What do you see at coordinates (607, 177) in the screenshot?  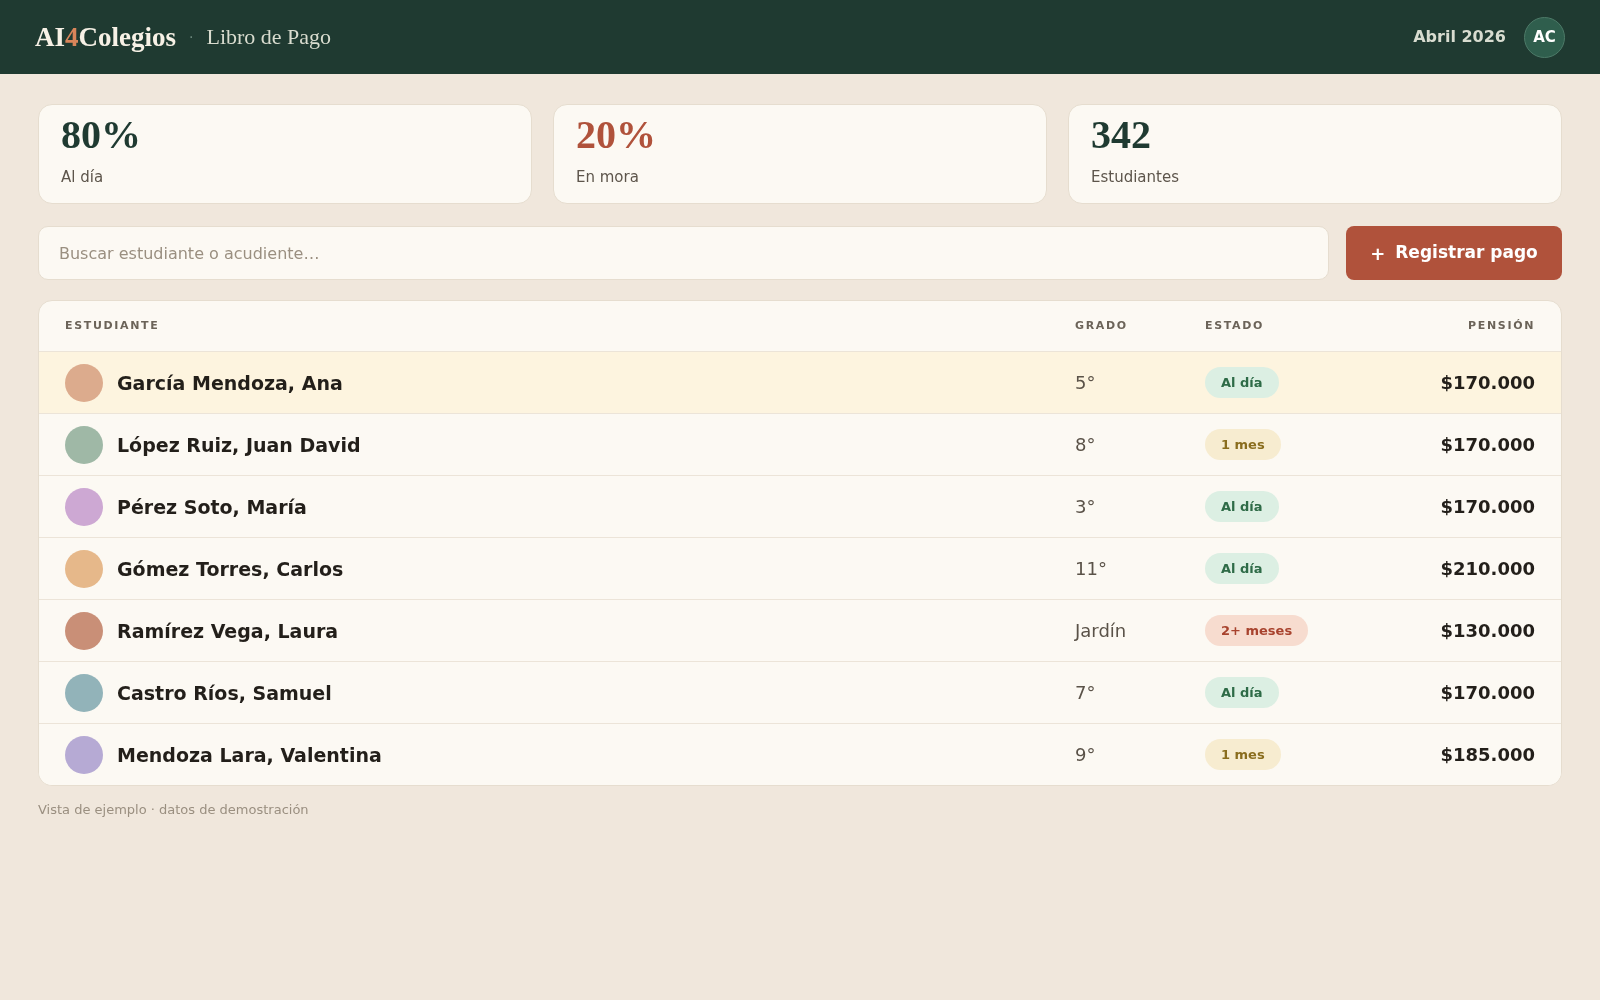 I see `stat-label: En mora` at bounding box center [607, 177].